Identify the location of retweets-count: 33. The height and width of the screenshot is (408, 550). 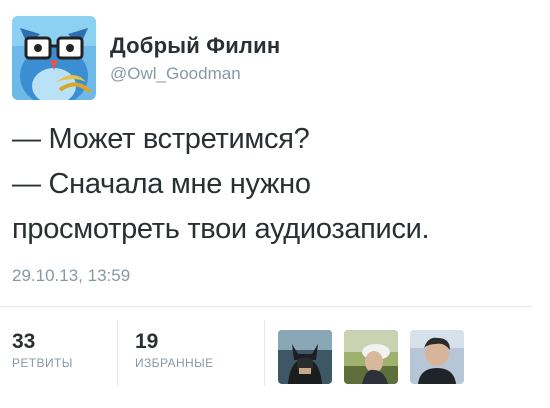
(24, 341).